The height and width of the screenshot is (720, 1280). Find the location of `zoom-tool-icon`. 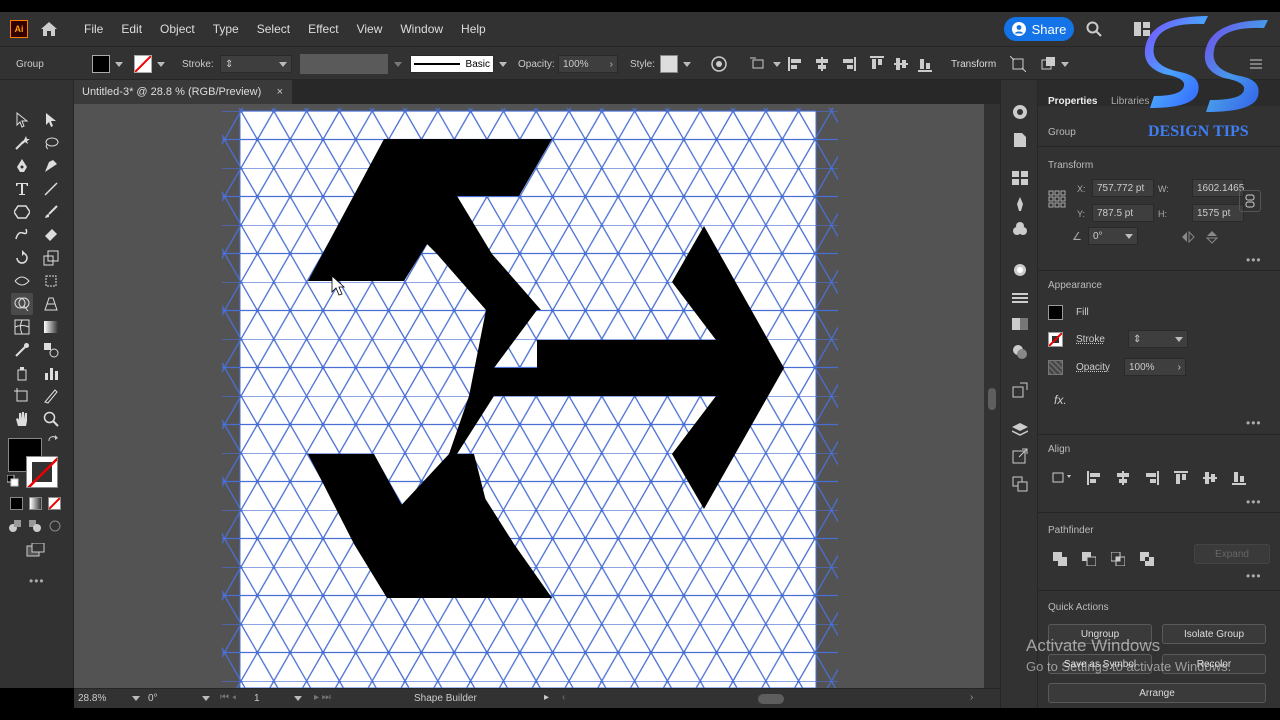

zoom-tool-icon is located at coordinates (51, 419).